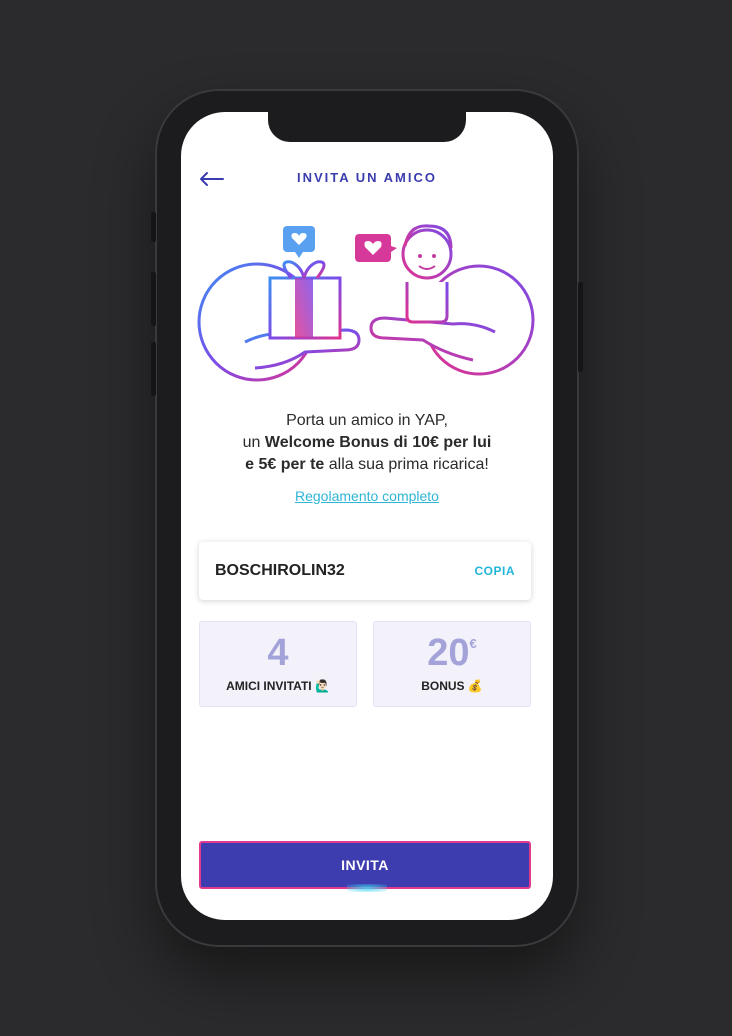 The image size is (732, 1036). What do you see at coordinates (473, 643) in the screenshot?
I see `stat-bonus-unit: €` at bounding box center [473, 643].